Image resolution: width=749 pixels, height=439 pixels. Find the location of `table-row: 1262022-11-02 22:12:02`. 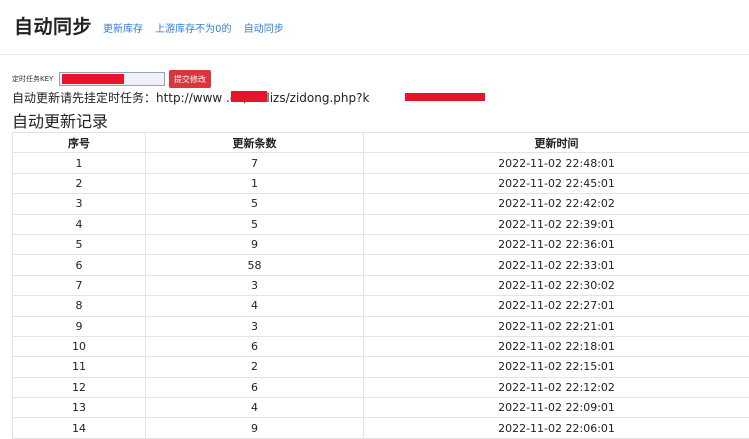

table-row: 1262022-11-02 22:12:02 is located at coordinates (381, 387).